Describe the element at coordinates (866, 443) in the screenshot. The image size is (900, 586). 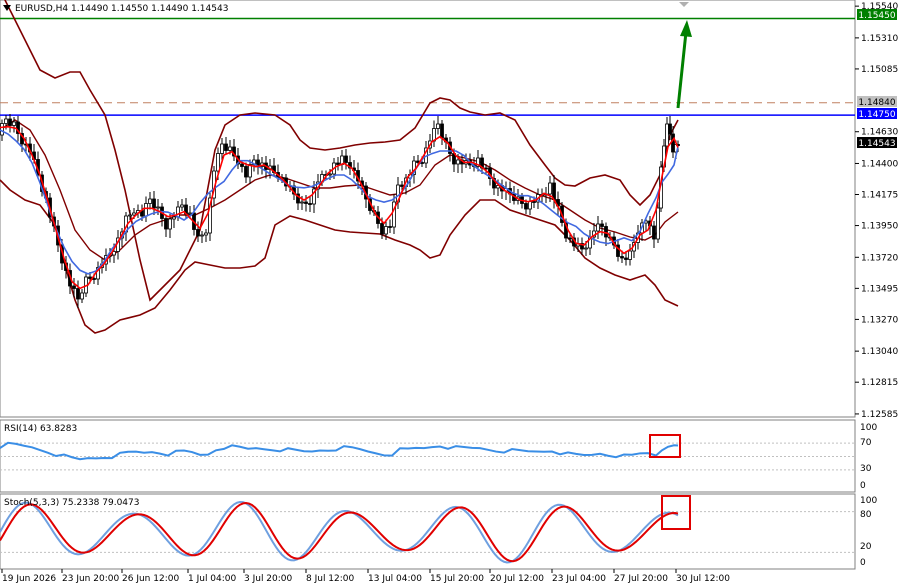
I see `rsi-level-70: 70` at that location.